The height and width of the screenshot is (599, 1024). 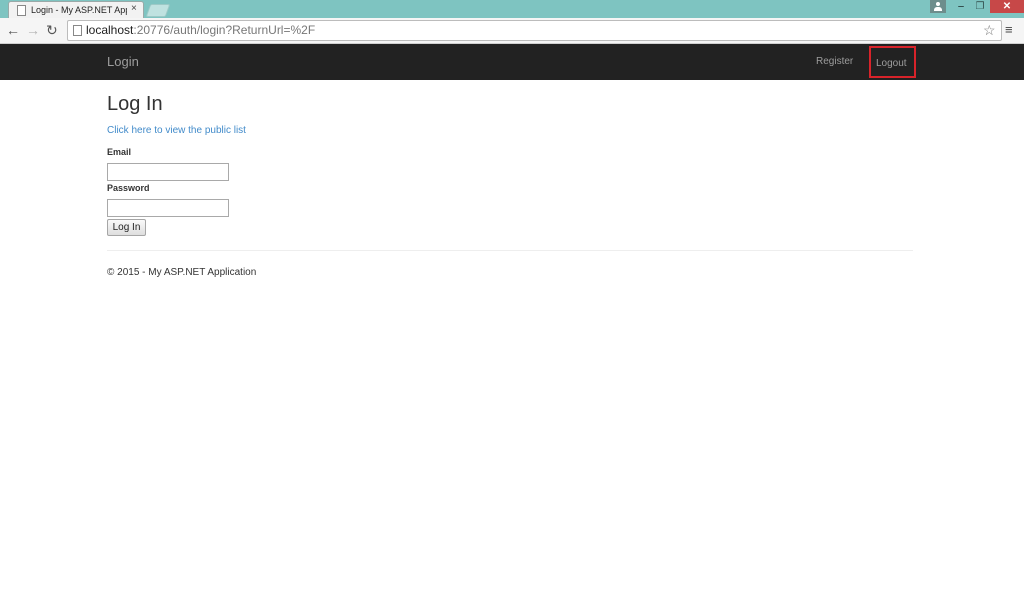 What do you see at coordinates (135, 104) in the screenshot?
I see `page-title: Log In` at bounding box center [135, 104].